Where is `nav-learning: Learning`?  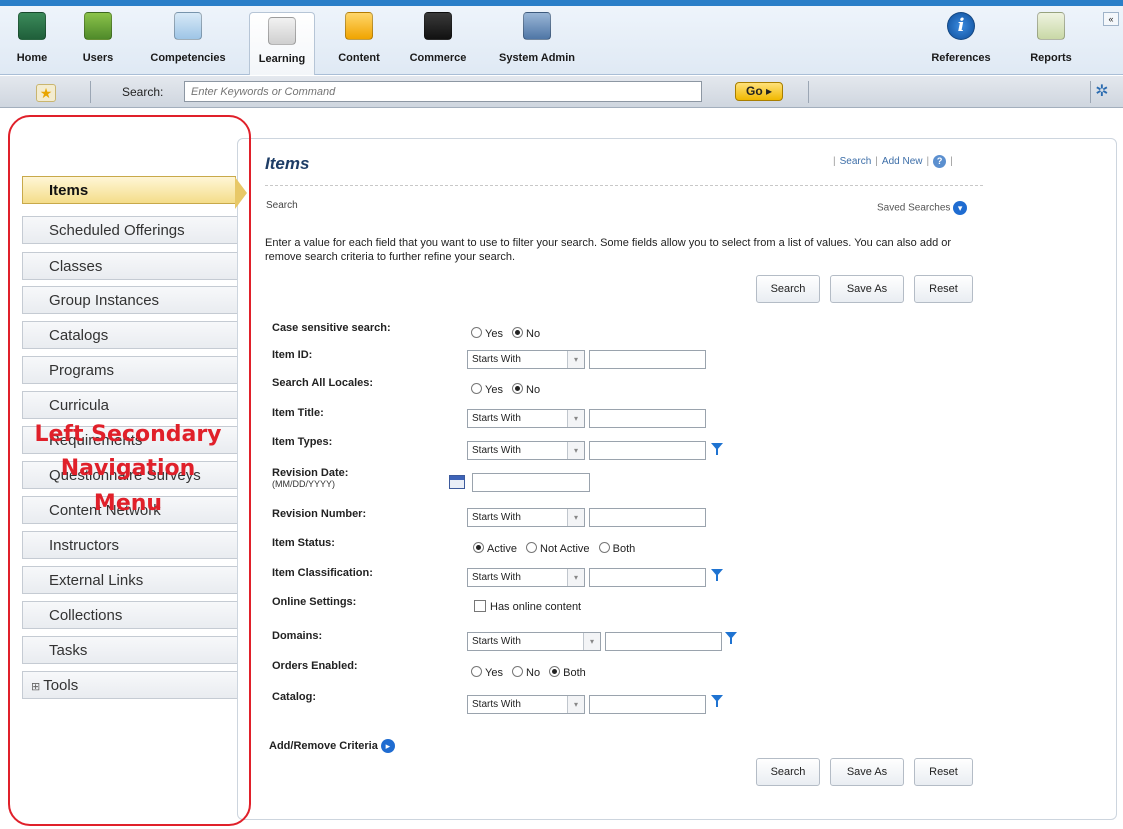 nav-learning: Learning is located at coordinates (282, 43).